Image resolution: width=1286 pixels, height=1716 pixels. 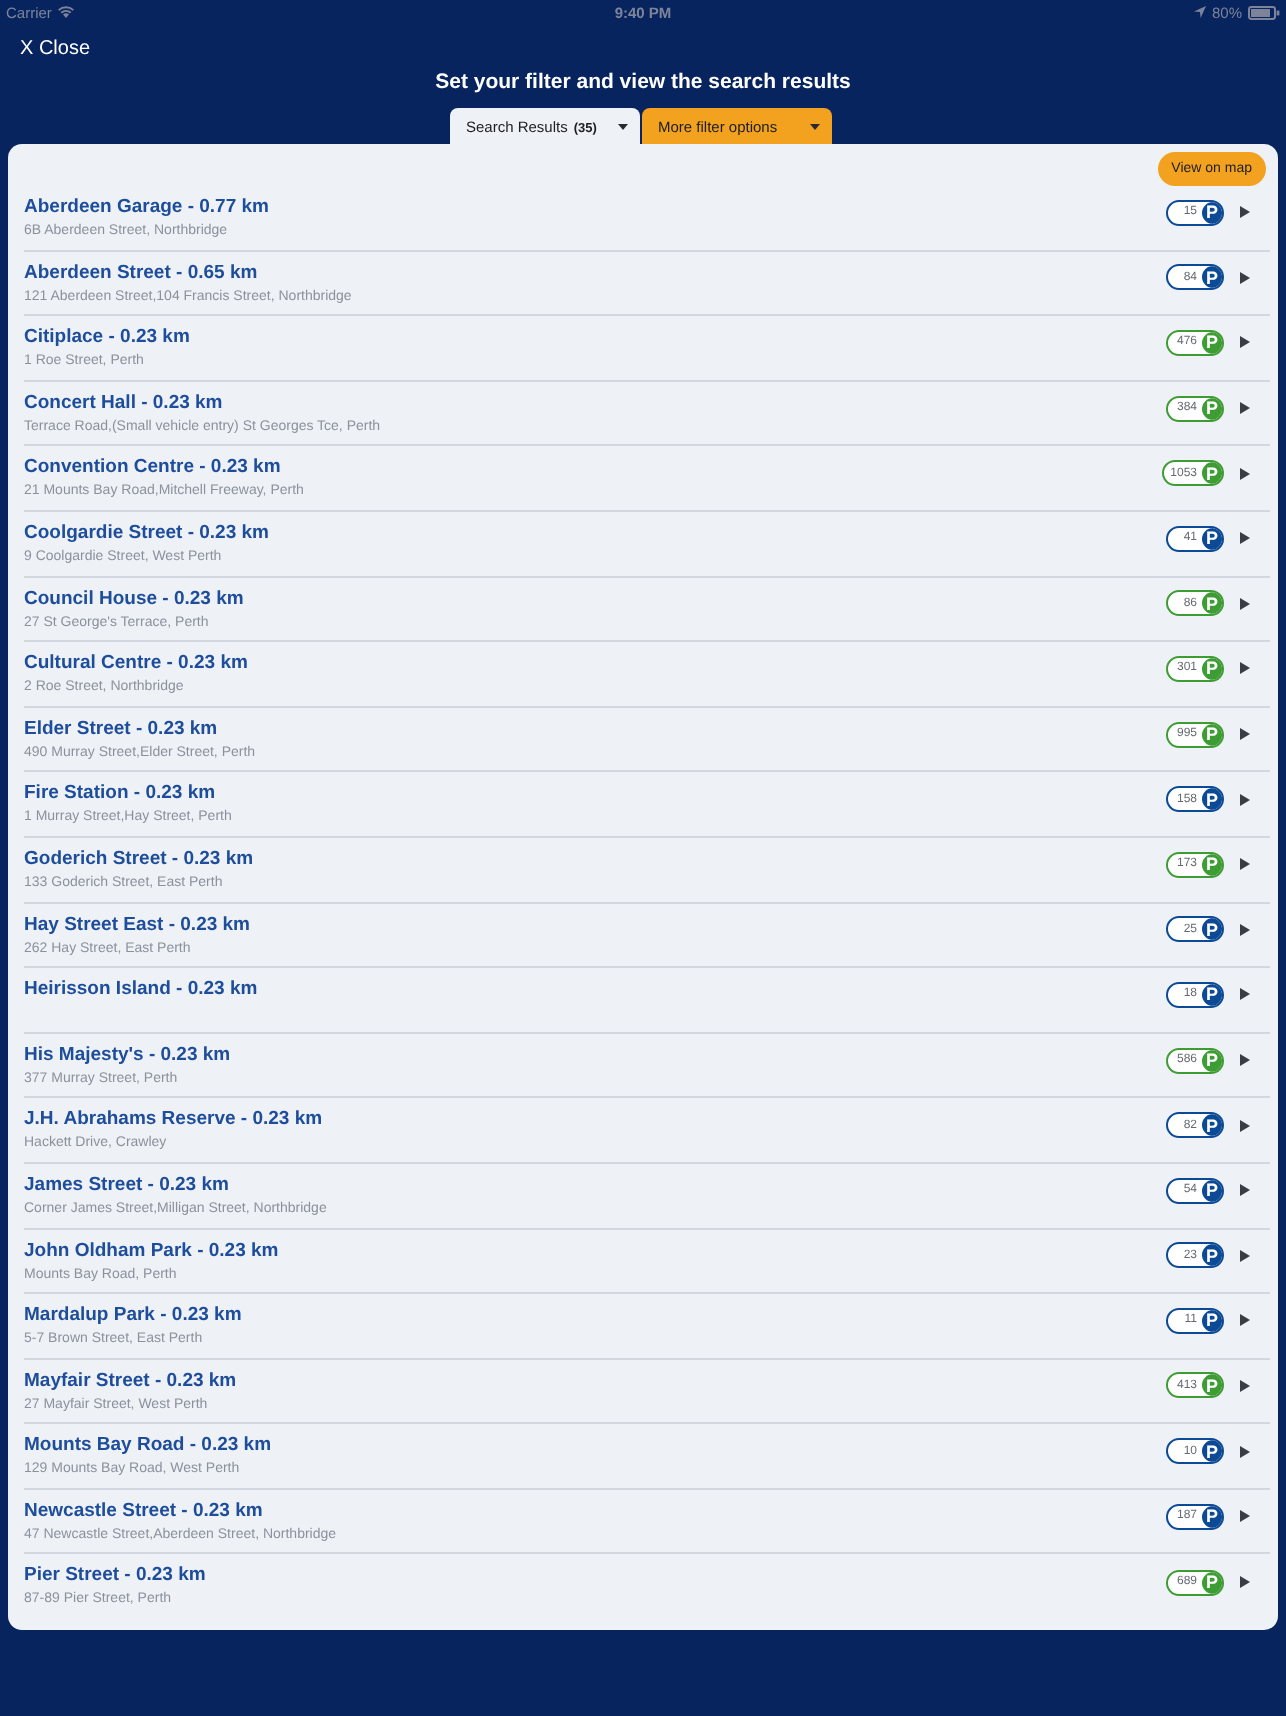 What do you see at coordinates (152, 467) in the screenshot?
I see `location-title: Convention Centre - 0.23 km` at bounding box center [152, 467].